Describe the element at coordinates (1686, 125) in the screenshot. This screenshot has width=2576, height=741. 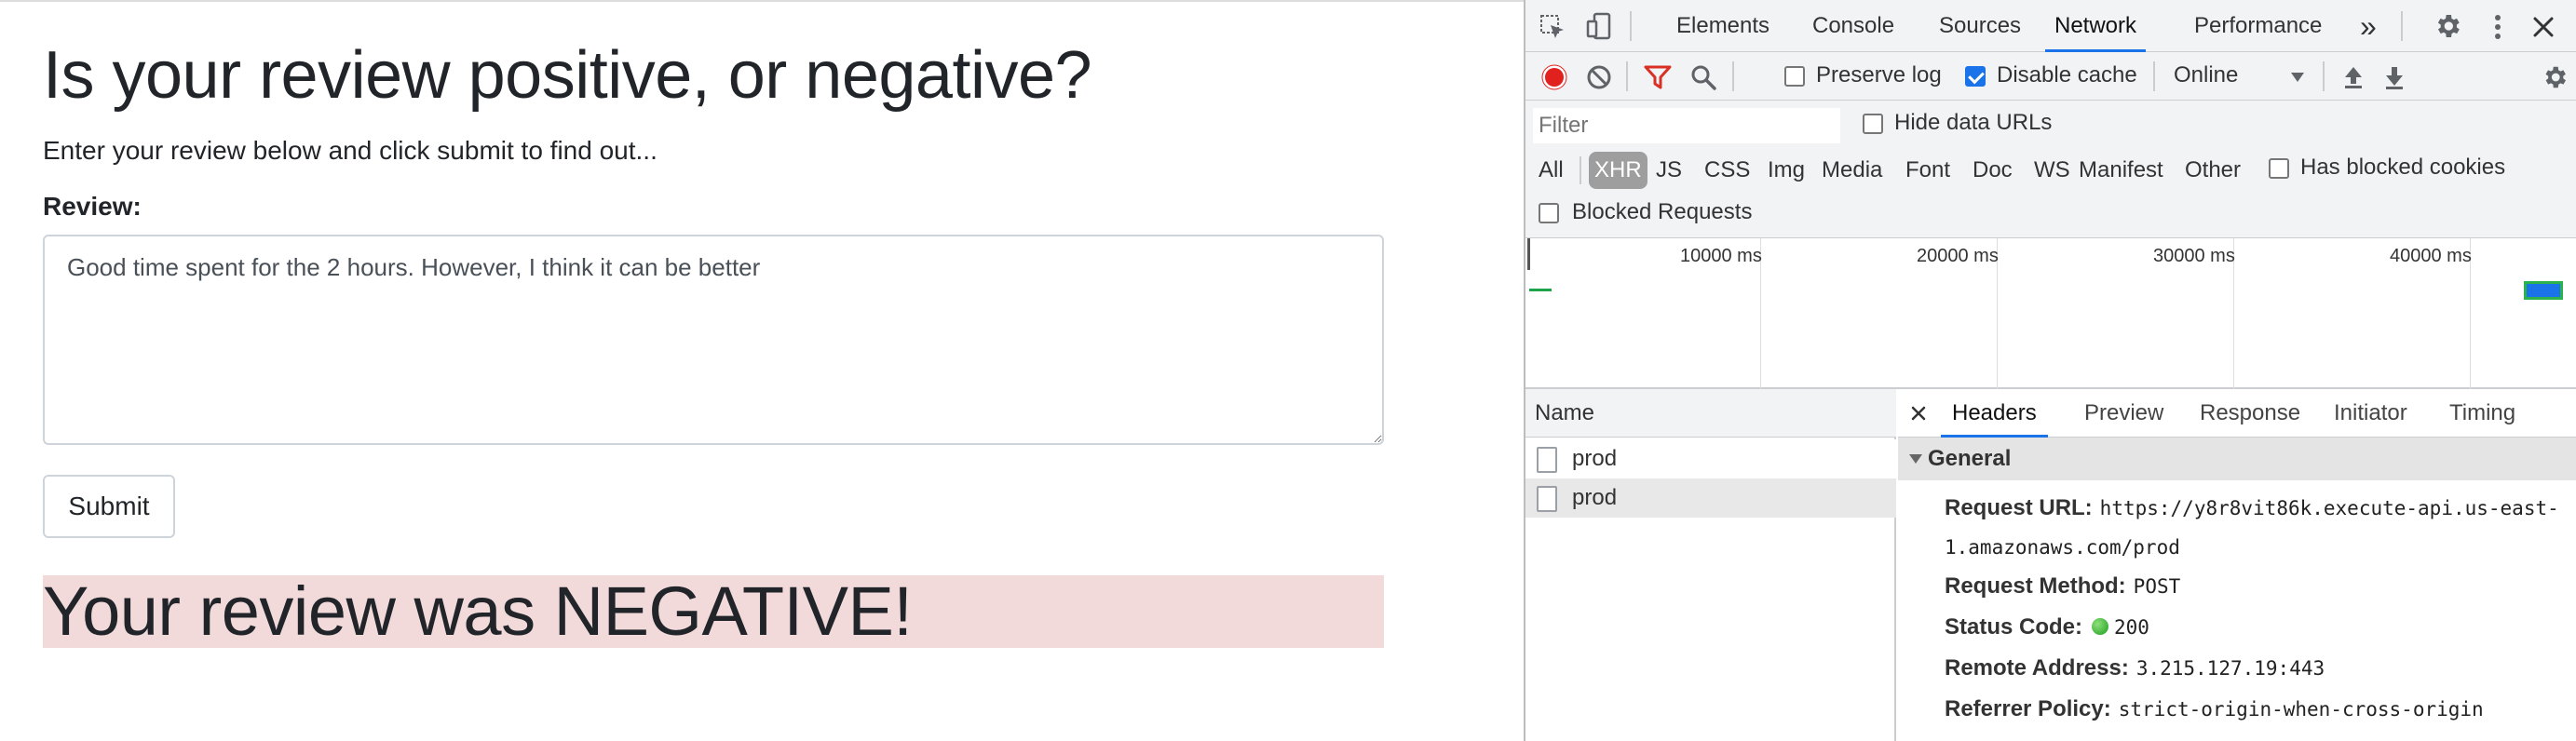
I see `filter-input` at that location.